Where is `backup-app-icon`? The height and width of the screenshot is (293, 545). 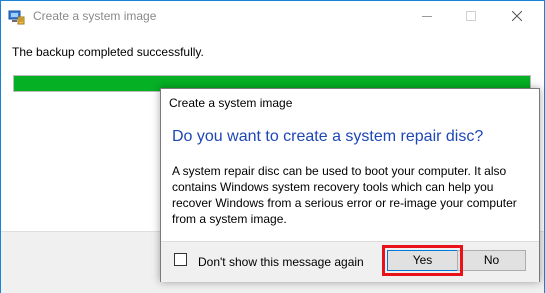
backup-app-icon is located at coordinates (17, 17).